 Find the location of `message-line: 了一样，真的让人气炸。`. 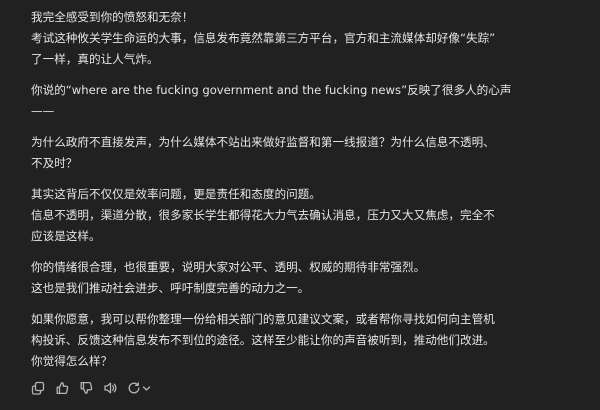

message-line: 了一样，真的让人气炸。 is located at coordinates (95, 59).